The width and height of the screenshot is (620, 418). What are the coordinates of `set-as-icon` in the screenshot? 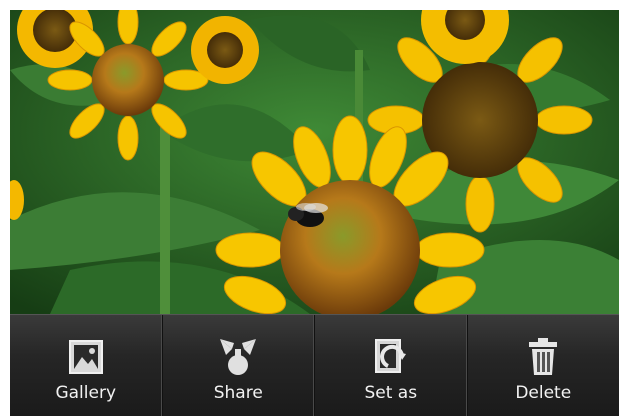 It's located at (391, 357).